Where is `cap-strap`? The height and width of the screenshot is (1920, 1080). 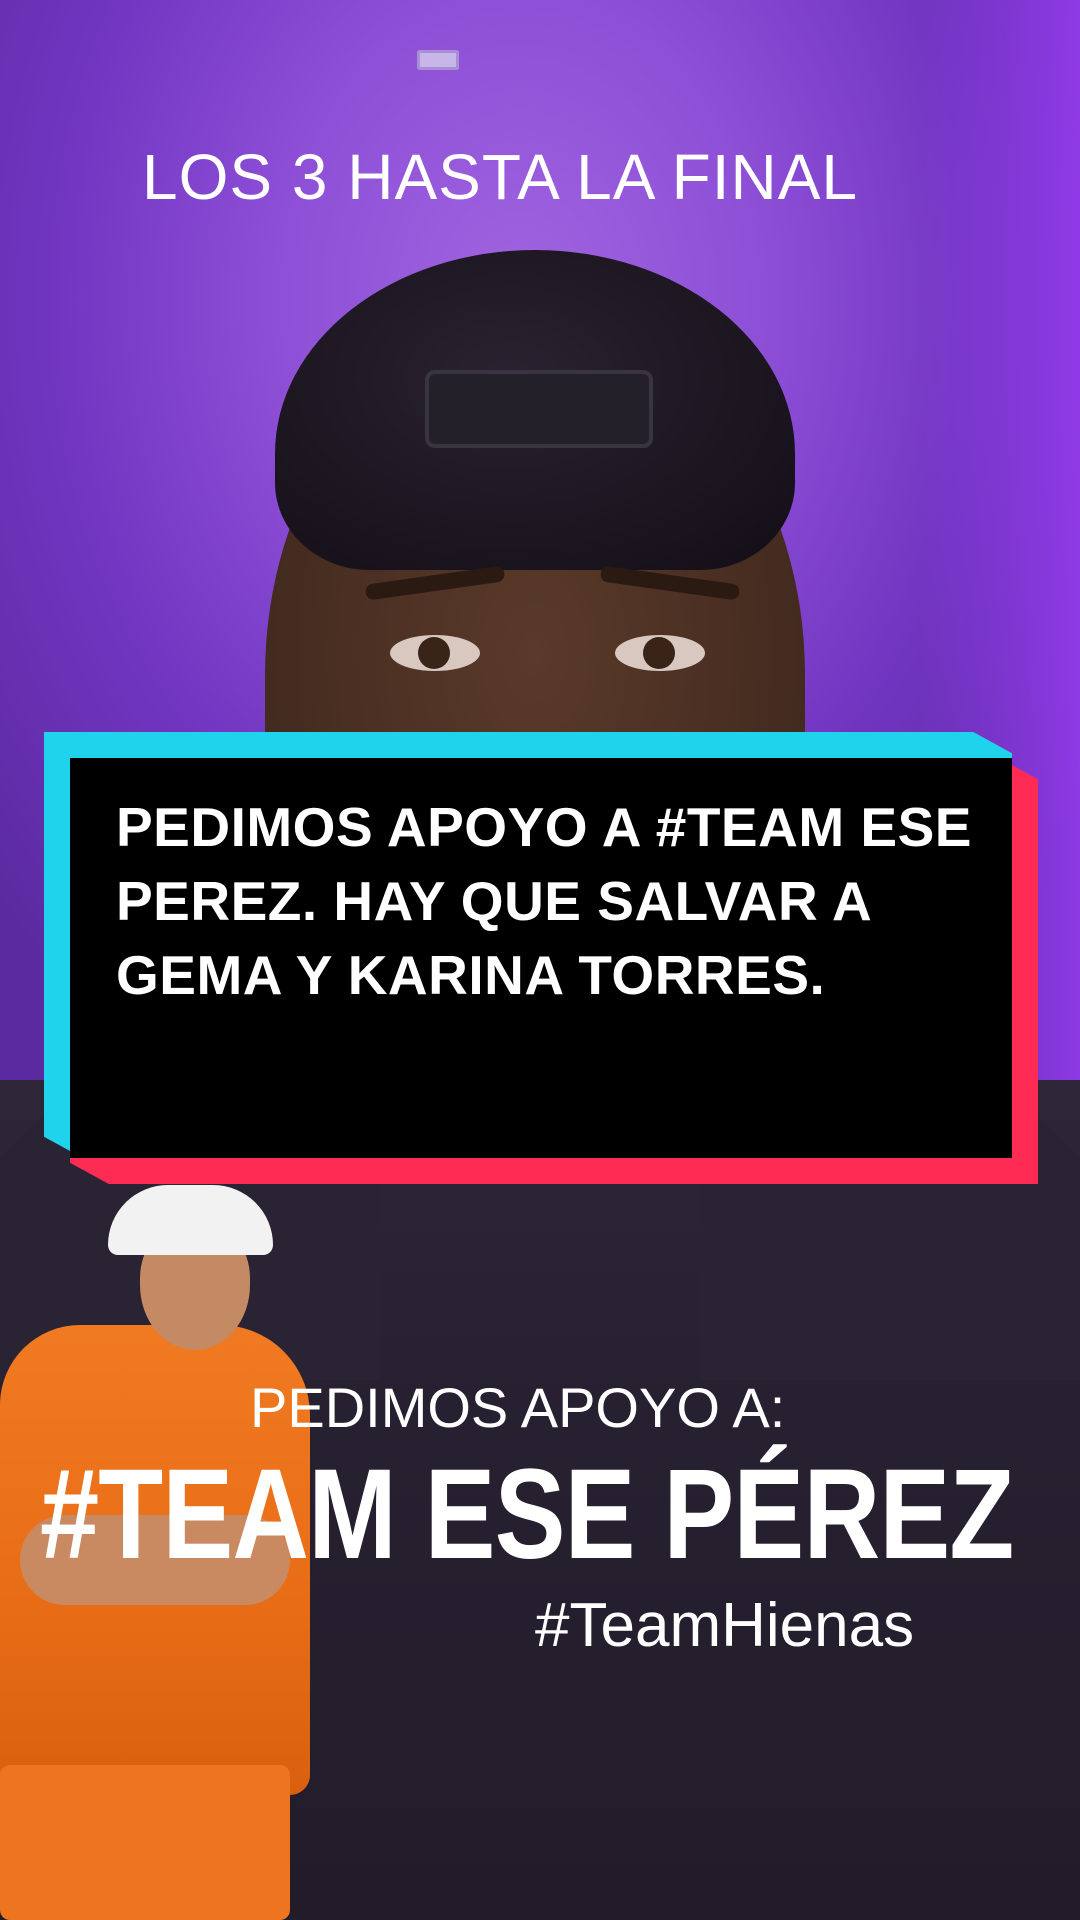
cap-strap is located at coordinates (539, 409).